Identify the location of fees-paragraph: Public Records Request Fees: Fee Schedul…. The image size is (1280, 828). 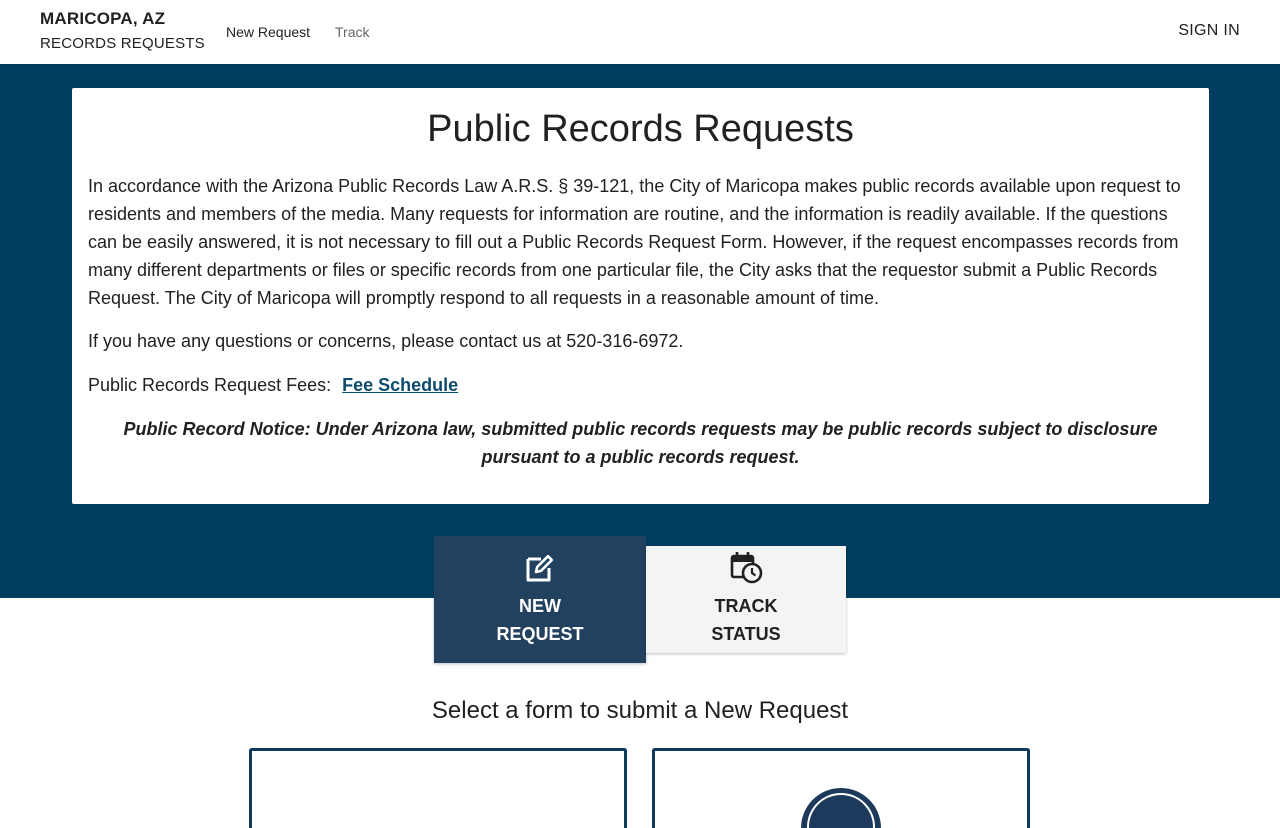
(642, 385).